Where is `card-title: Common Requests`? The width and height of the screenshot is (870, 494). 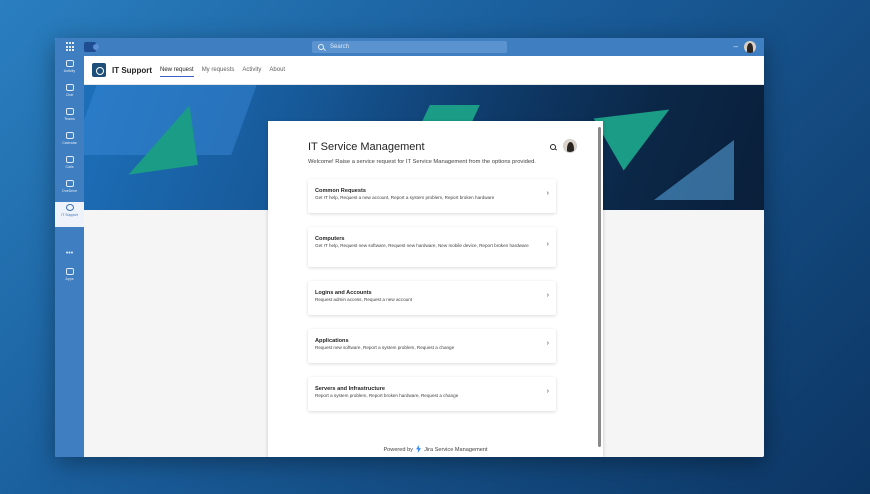
card-title: Common Requests is located at coordinates (340, 191).